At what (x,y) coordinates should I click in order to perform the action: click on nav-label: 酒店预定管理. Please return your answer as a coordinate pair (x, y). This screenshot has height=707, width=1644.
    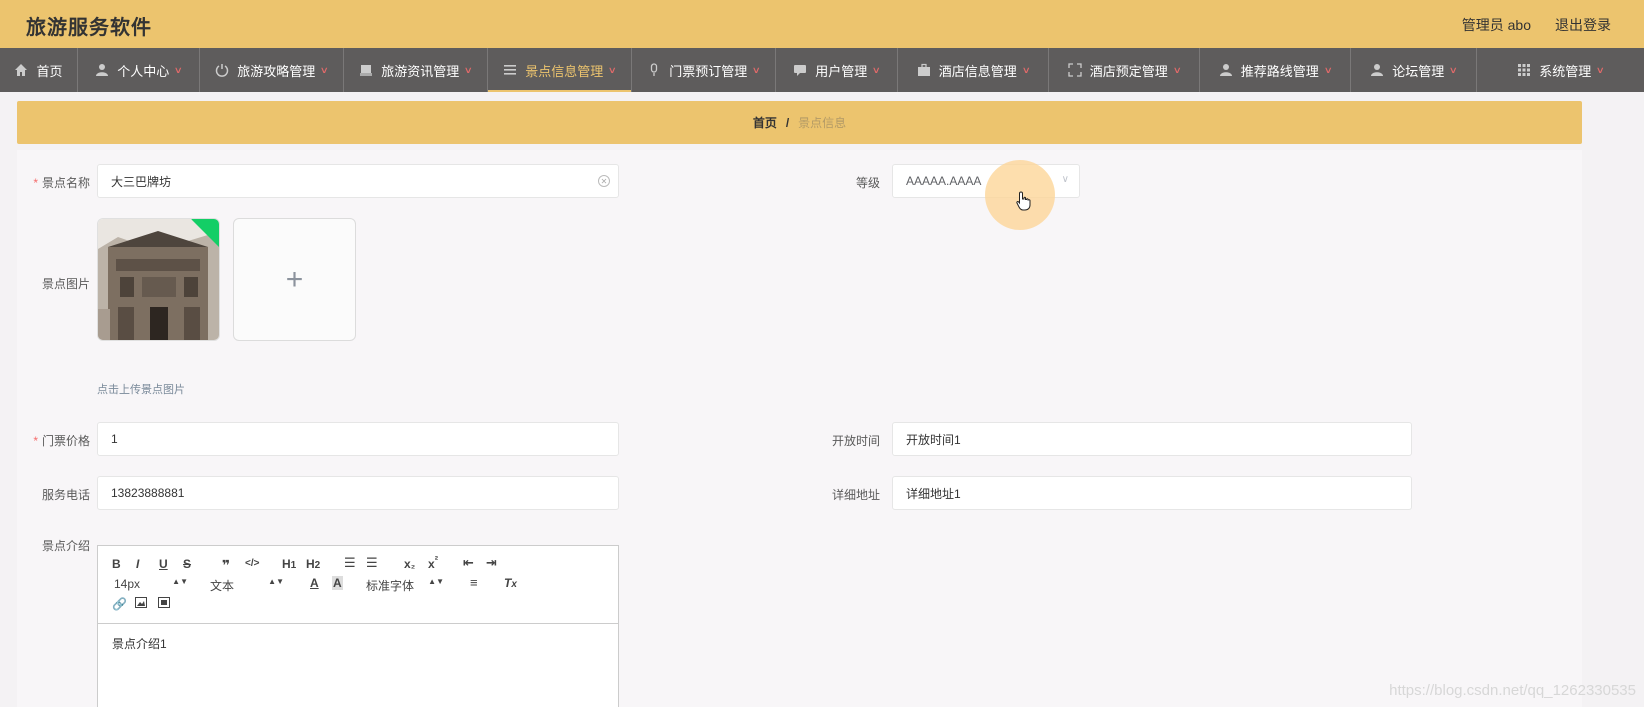
    Looking at the image, I should click on (1128, 71).